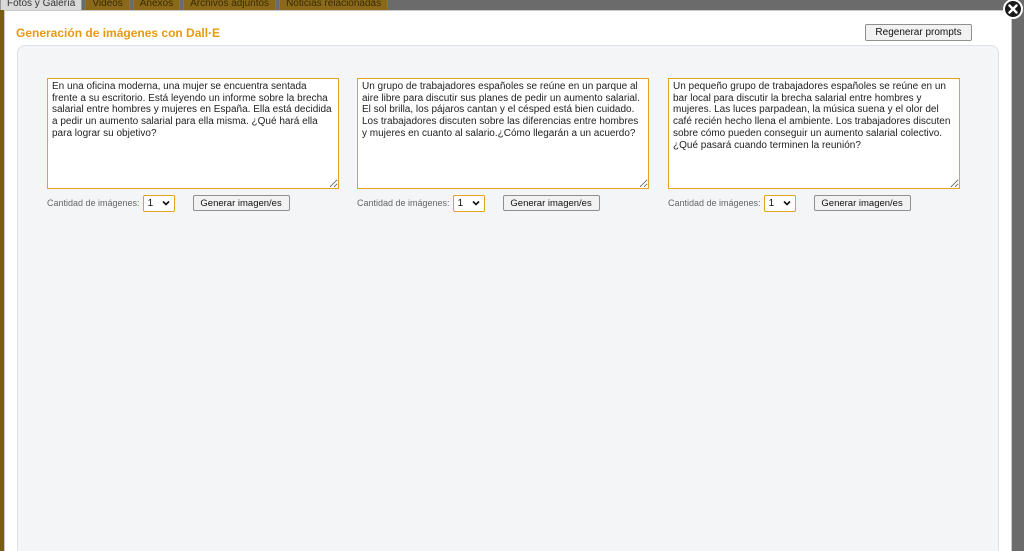  What do you see at coordinates (241, 203) in the screenshot?
I see `generate-images-button-1: Generar imagen/es` at bounding box center [241, 203].